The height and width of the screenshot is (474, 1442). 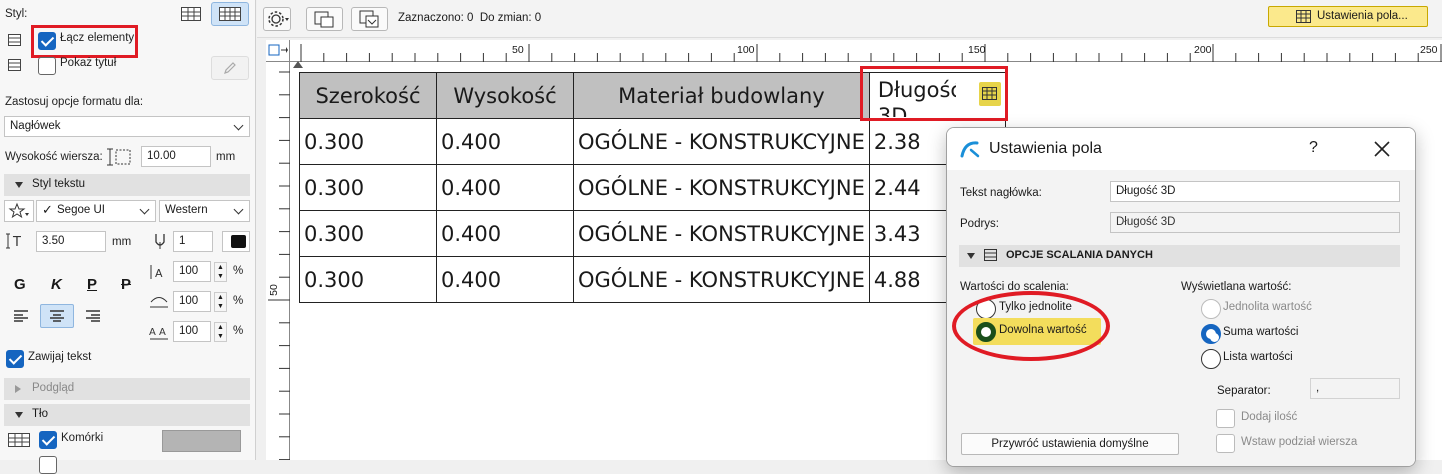 I want to click on favorite-star-icon, so click(x=19, y=211).